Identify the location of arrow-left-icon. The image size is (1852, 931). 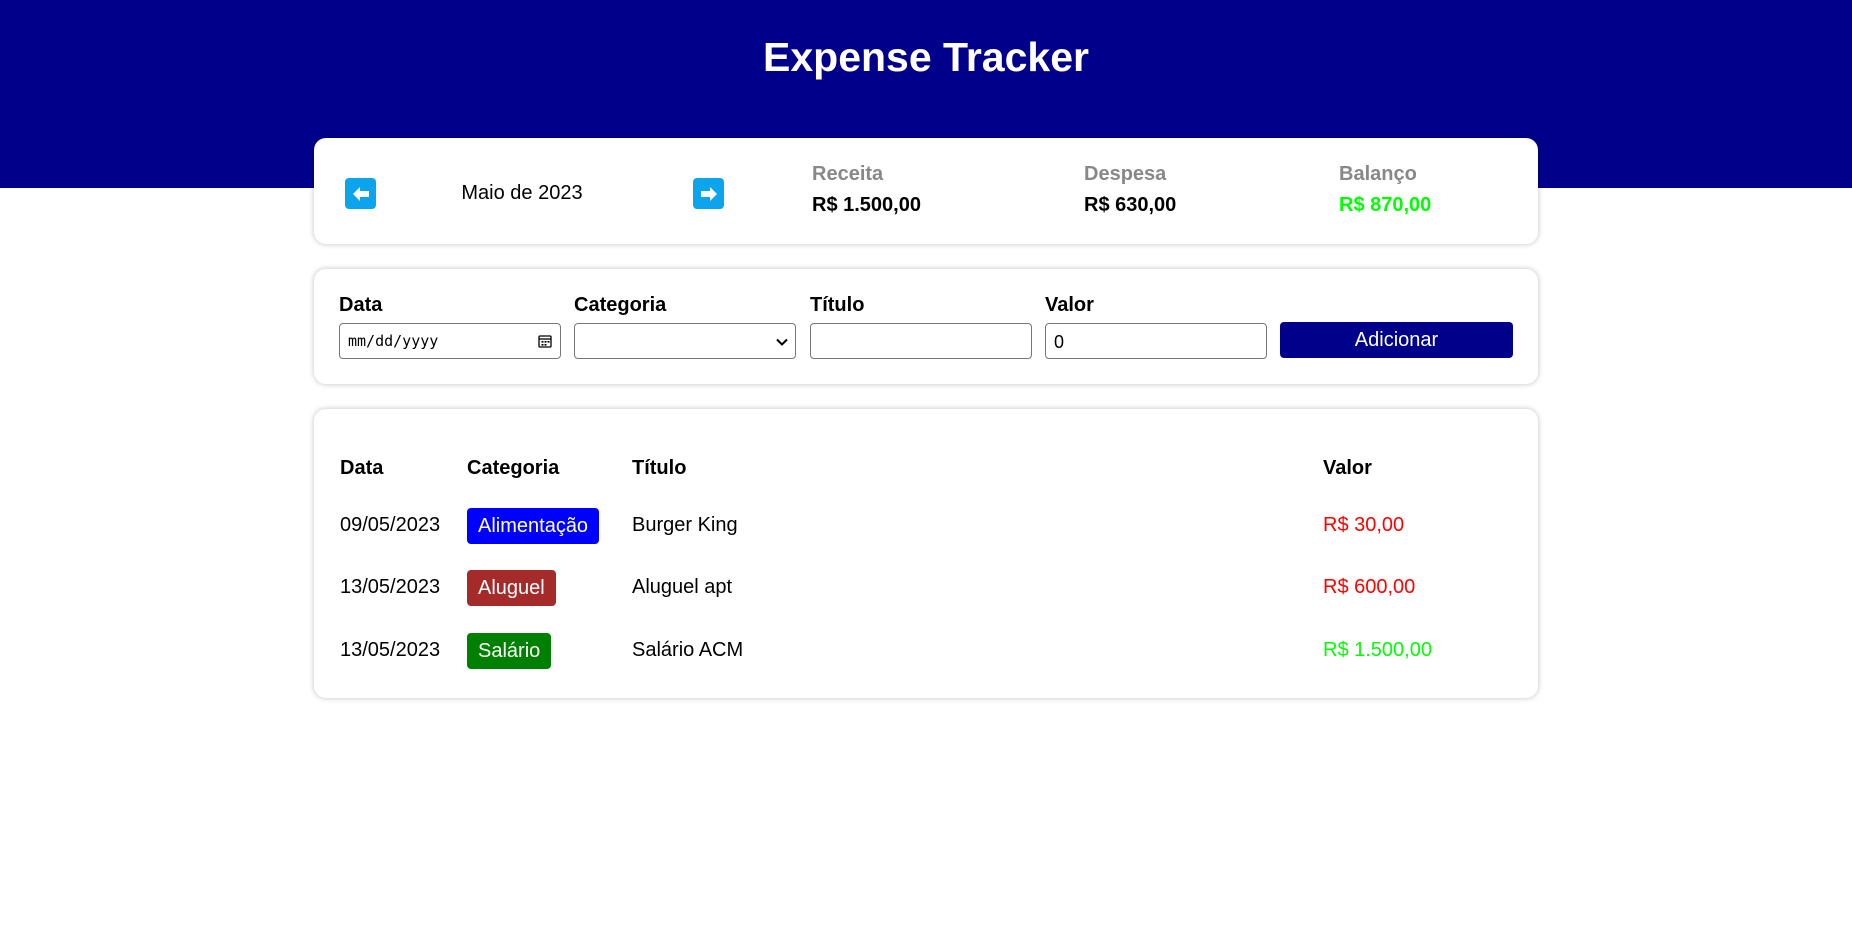
(360, 193).